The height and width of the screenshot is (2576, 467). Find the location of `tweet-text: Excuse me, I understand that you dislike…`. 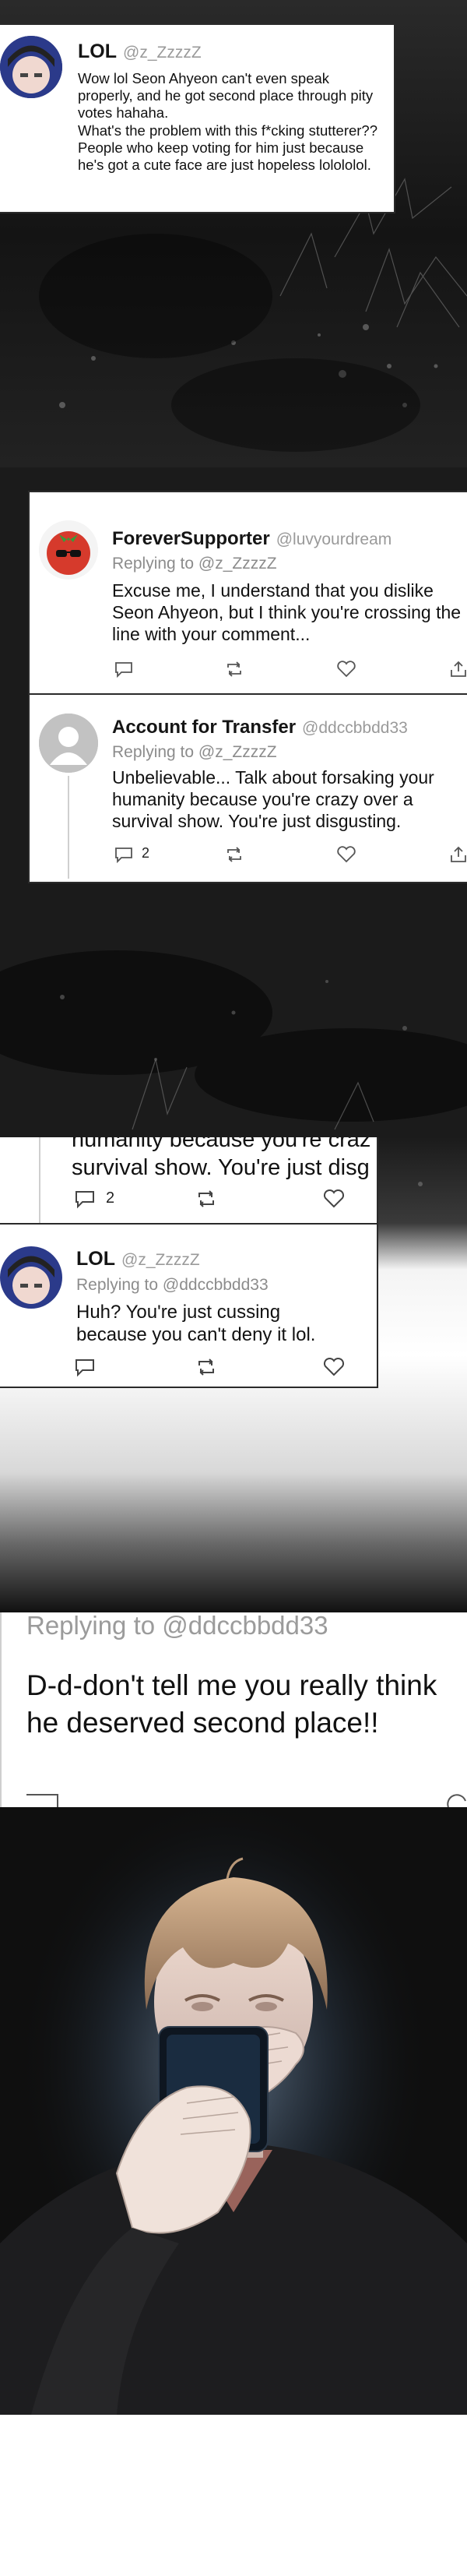

tweet-text: Excuse me, I understand that you dislike… is located at coordinates (287, 612).